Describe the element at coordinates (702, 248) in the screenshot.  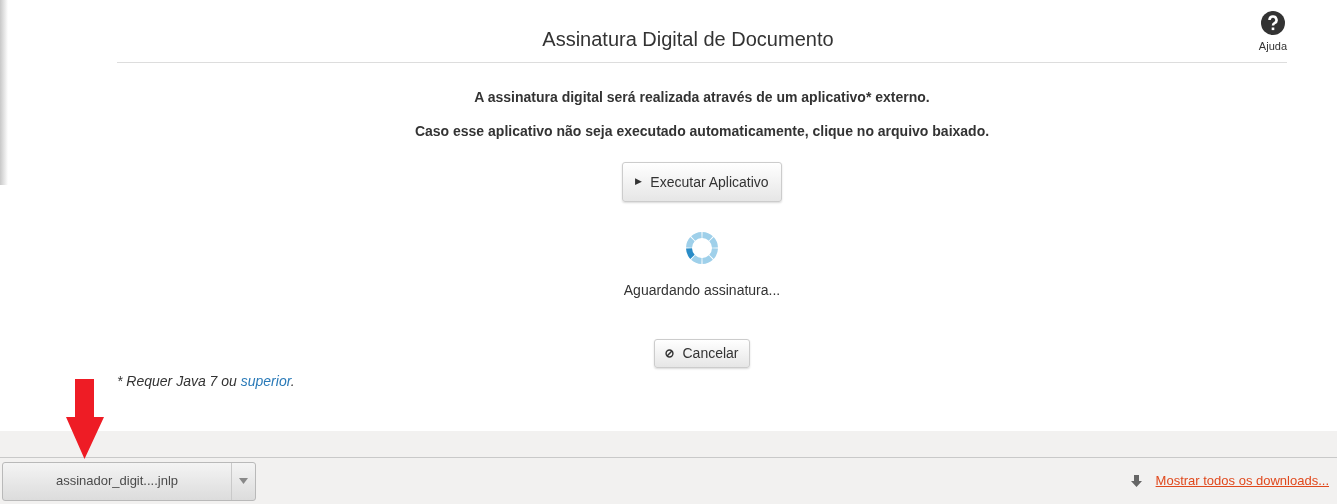
I see `spinner-icon` at that location.